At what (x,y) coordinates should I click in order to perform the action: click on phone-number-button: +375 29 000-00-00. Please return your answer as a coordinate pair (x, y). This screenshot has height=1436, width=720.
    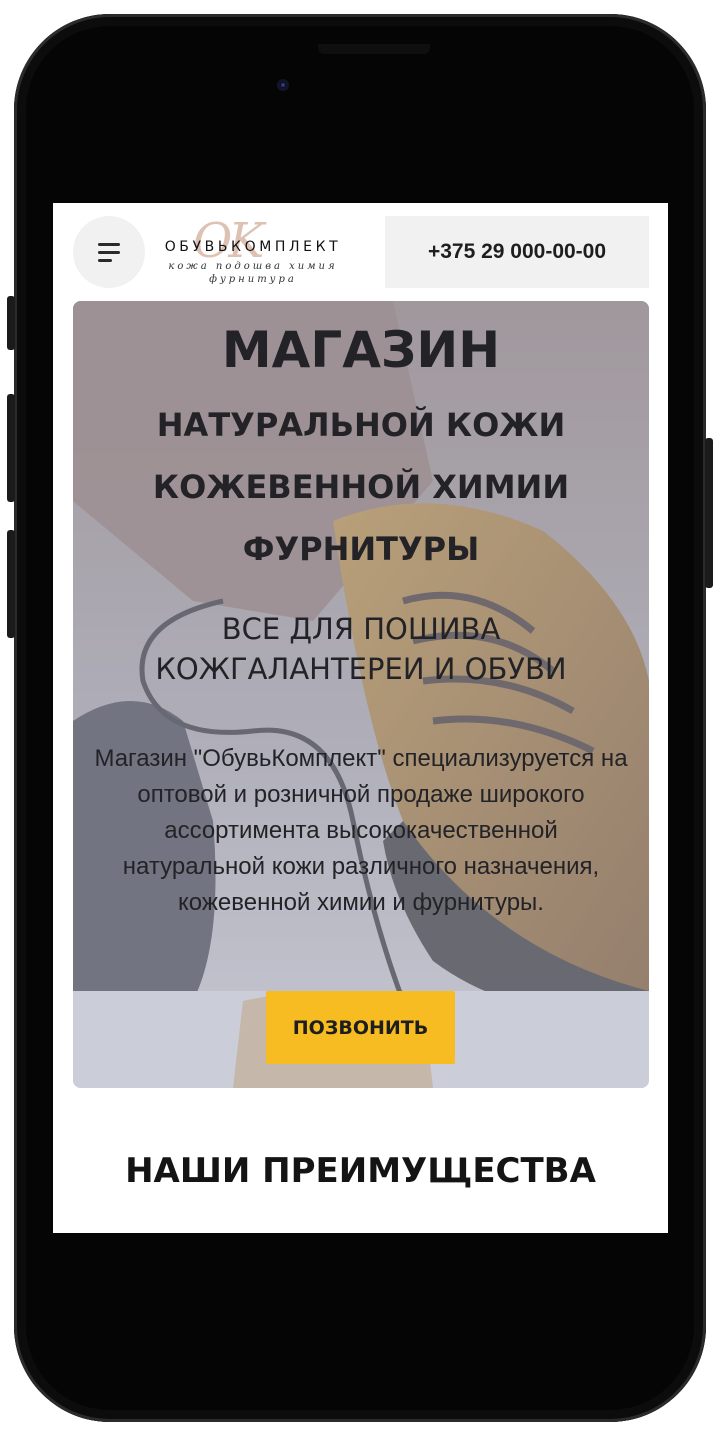
    Looking at the image, I should click on (517, 252).